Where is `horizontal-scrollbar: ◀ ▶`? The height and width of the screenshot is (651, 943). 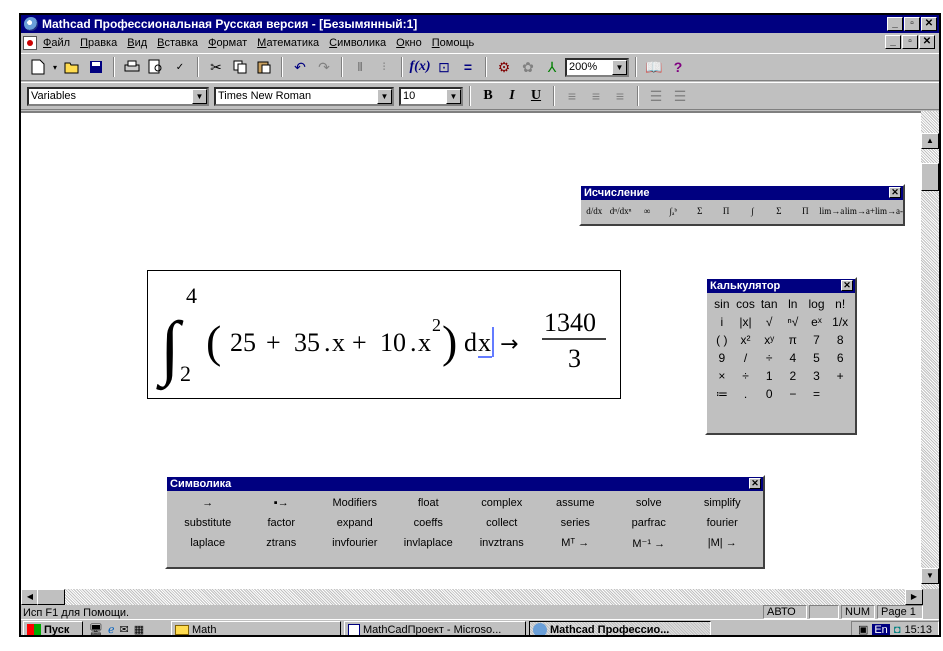
horizontal-scrollbar: ◀ ▶ is located at coordinates (472, 597).